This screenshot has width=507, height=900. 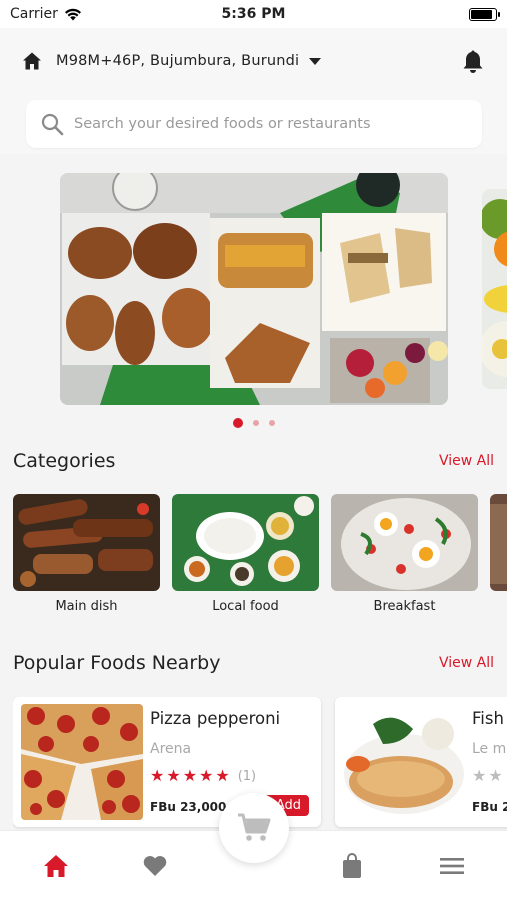 I want to click on home-icon, so click(x=56, y=866).